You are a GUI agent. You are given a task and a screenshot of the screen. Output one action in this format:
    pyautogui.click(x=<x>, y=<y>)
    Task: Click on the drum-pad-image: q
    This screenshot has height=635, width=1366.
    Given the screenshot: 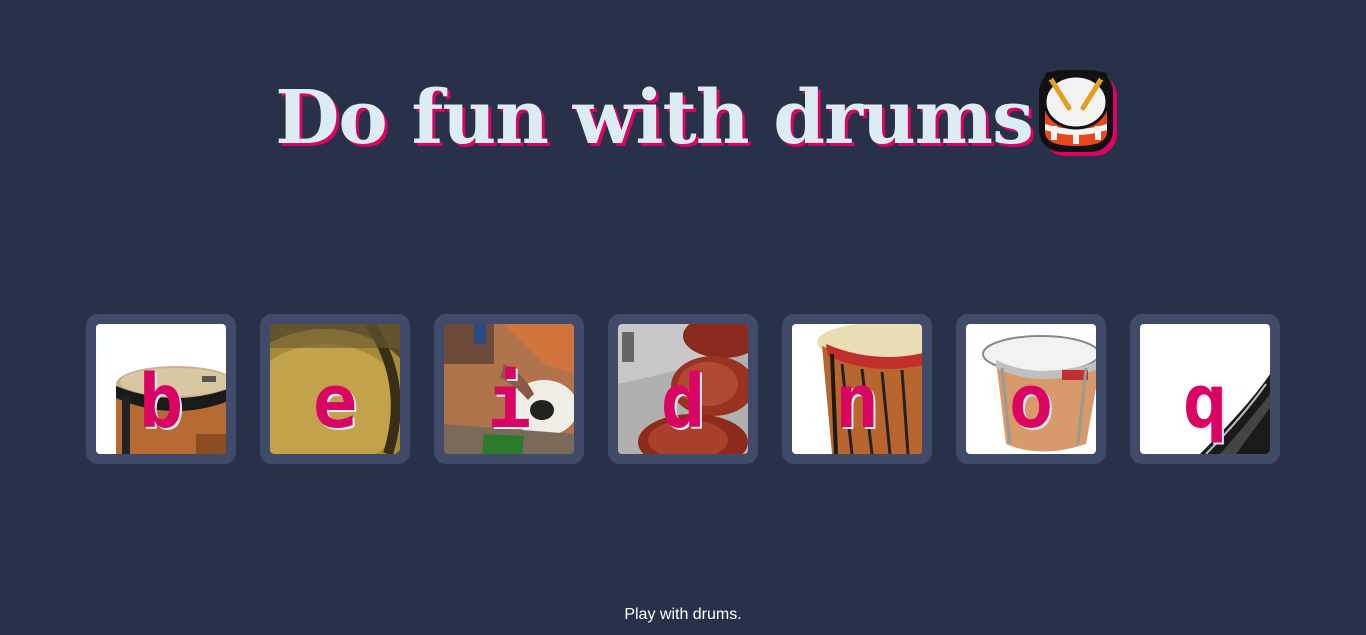 What is the action you would take?
    pyautogui.click(x=1205, y=389)
    